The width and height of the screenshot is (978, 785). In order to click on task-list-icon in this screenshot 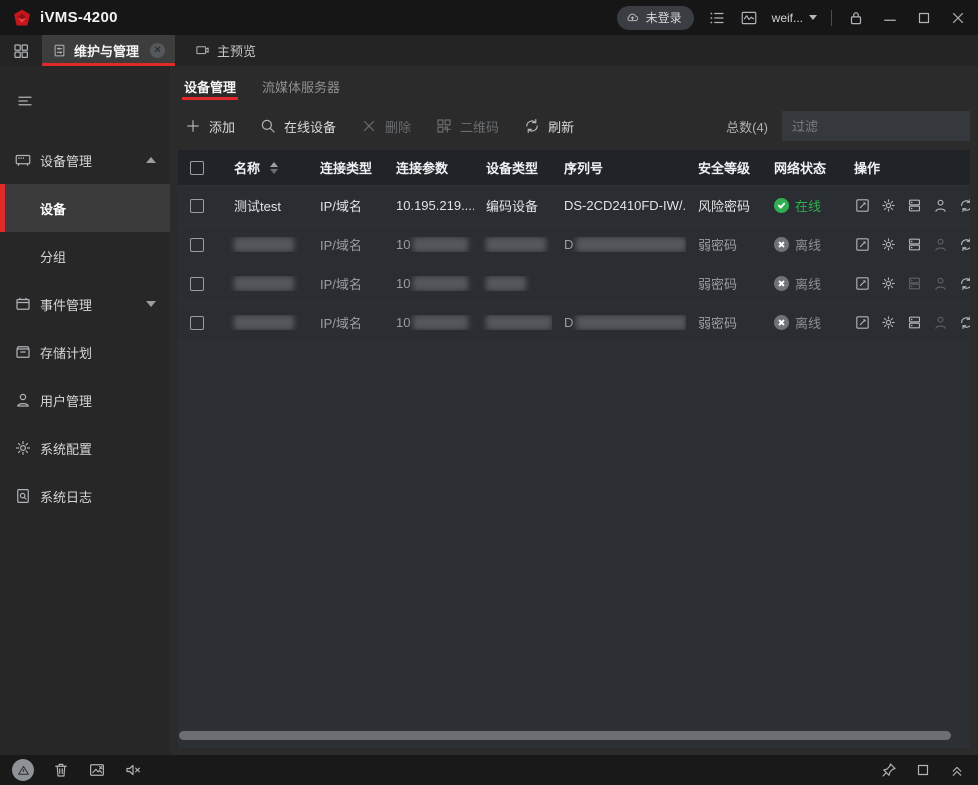, I will do `click(717, 18)`.